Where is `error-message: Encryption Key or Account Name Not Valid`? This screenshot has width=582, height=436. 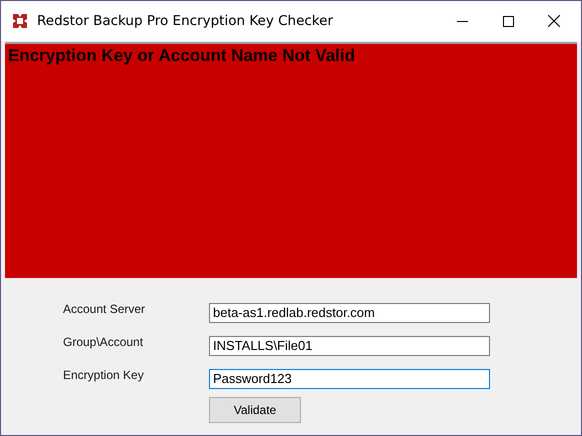 error-message: Encryption Key or Account Name Not Valid is located at coordinates (181, 55).